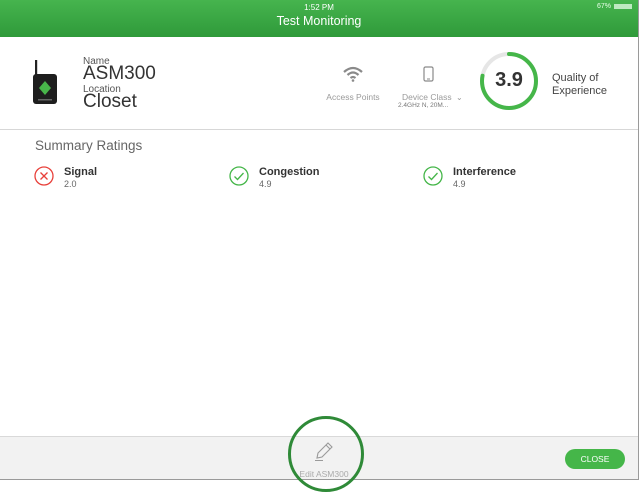  I want to click on access-points-button: Access Points, so click(353, 84).